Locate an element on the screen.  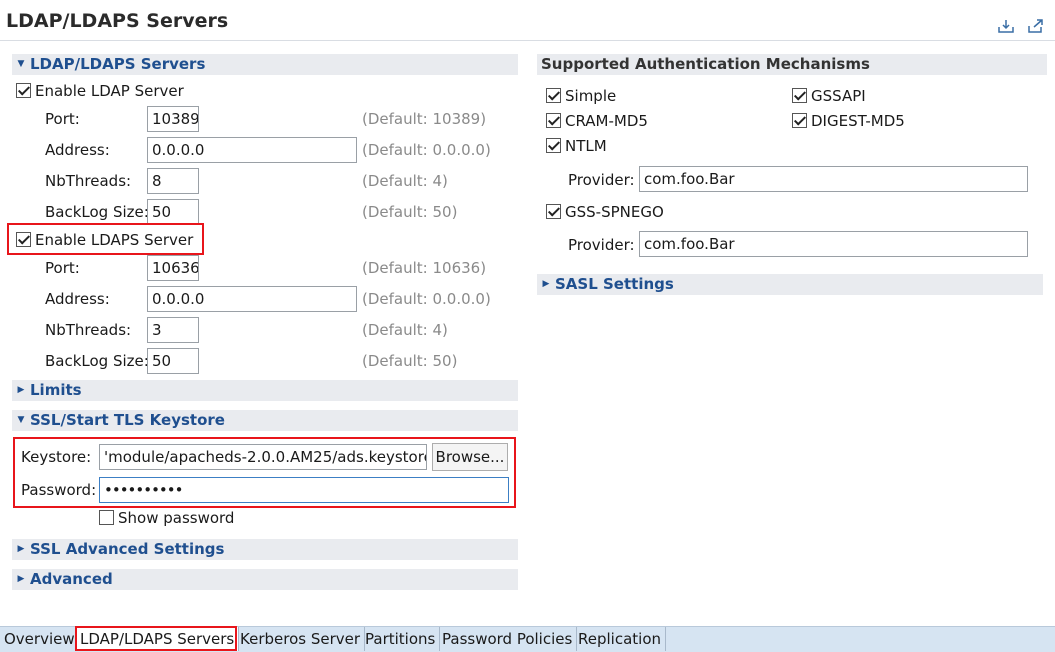
gss-spnego-label: GSS-SPNEGO is located at coordinates (614, 212).